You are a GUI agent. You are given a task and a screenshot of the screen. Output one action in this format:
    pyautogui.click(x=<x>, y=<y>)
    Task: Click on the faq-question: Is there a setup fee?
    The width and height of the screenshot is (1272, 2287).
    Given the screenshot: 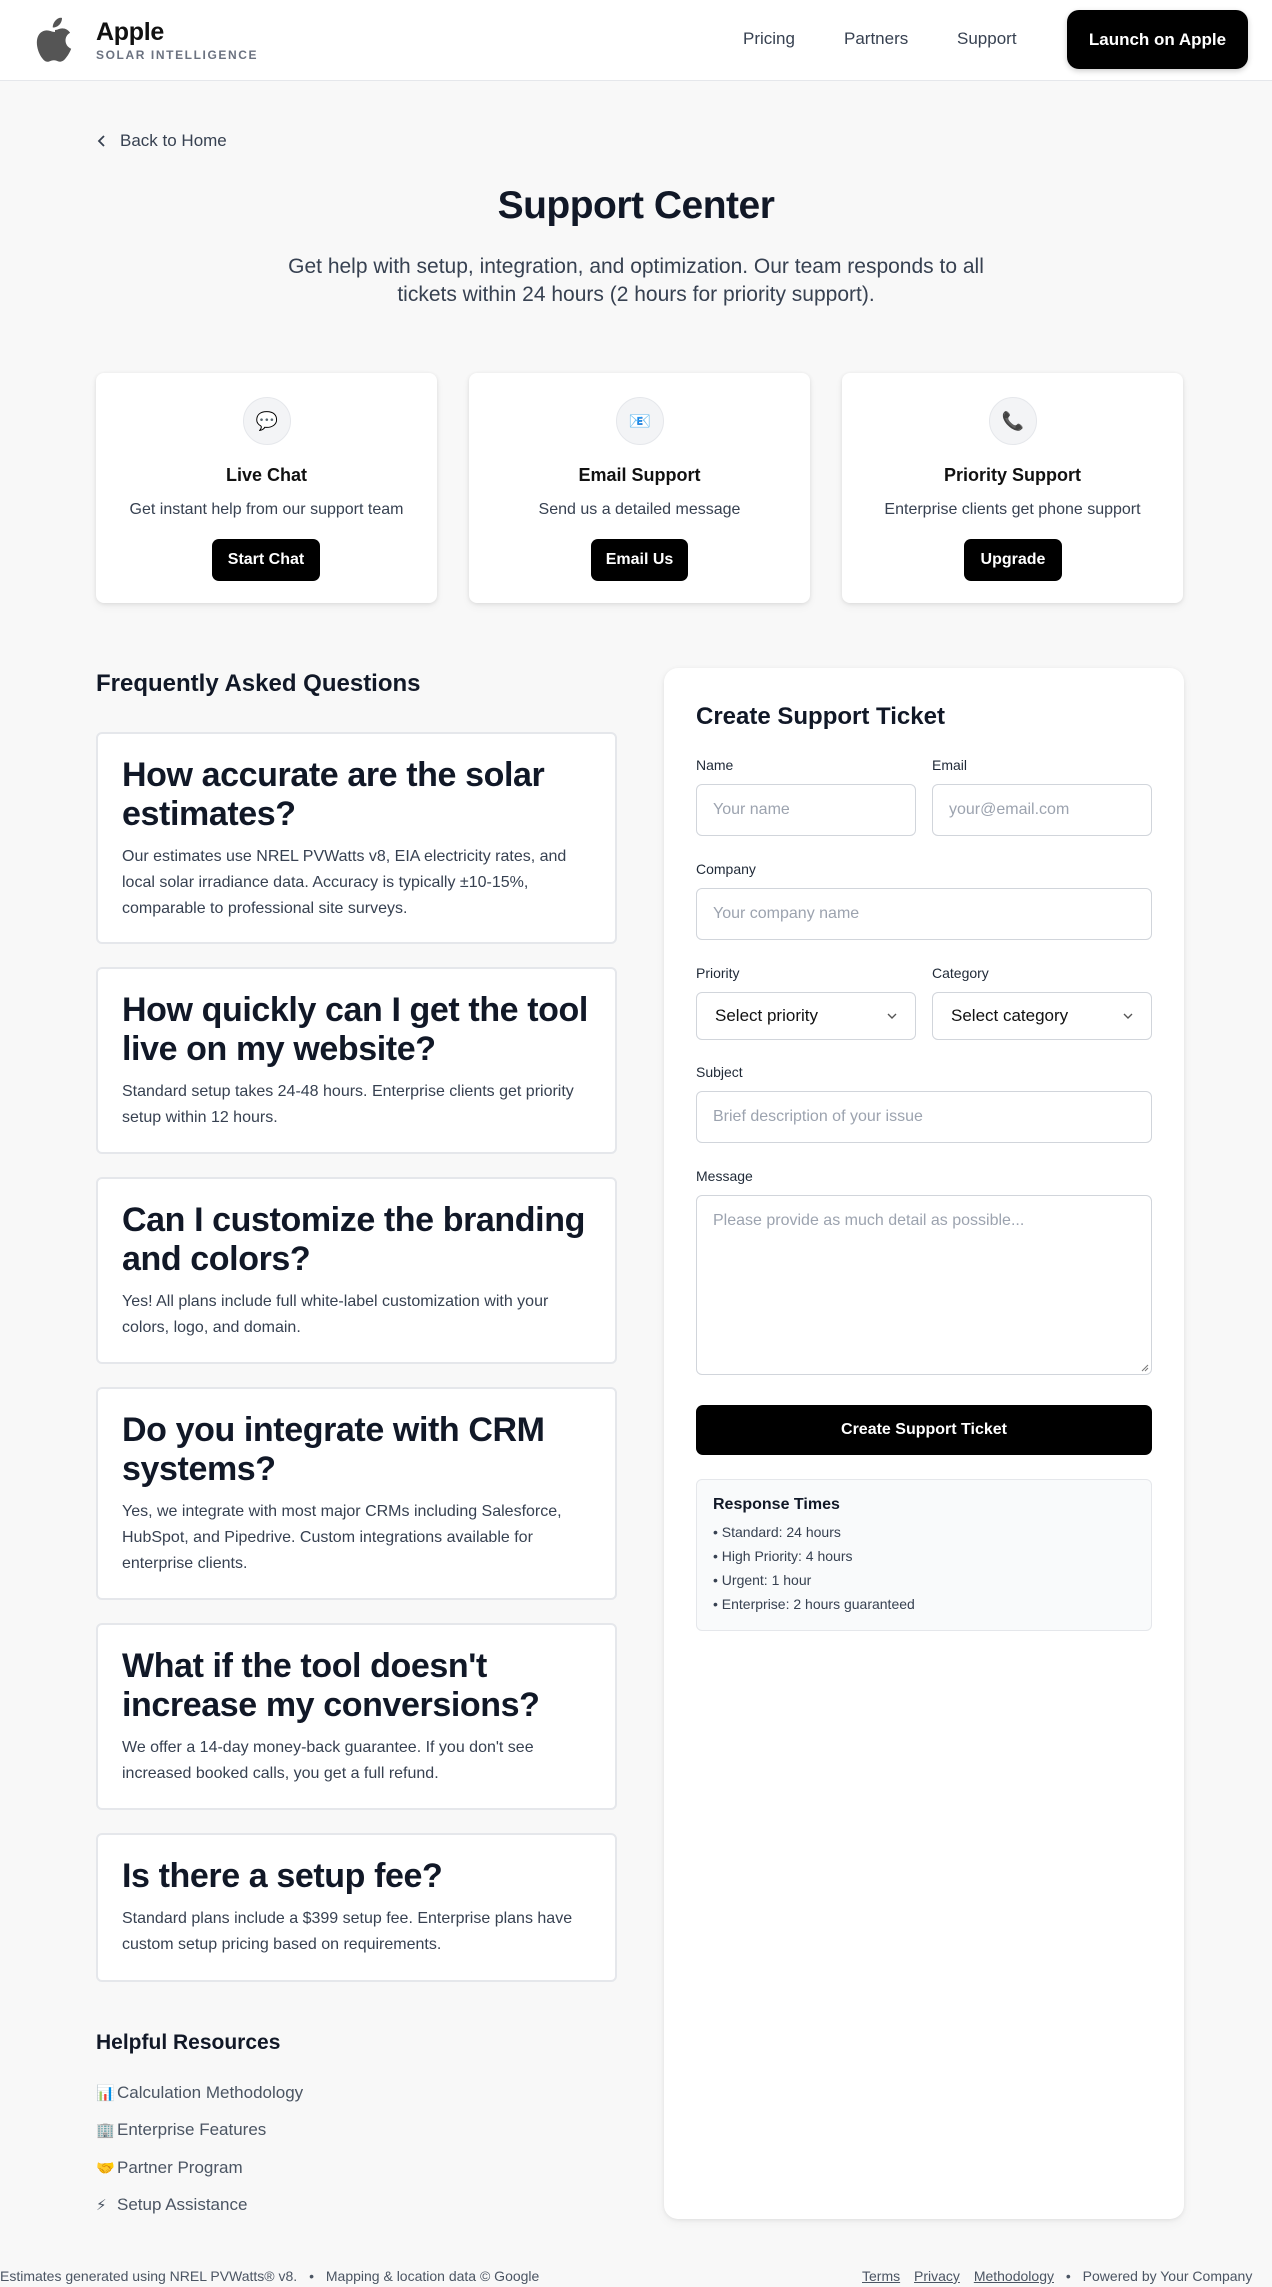 What is the action you would take?
    pyautogui.click(x=282, y=1876)
    